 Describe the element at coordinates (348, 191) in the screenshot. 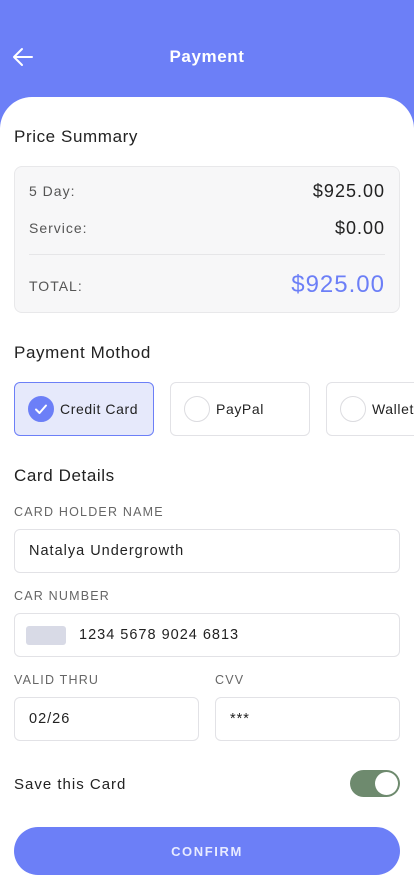

I see `days-value: $925.00` at that location.